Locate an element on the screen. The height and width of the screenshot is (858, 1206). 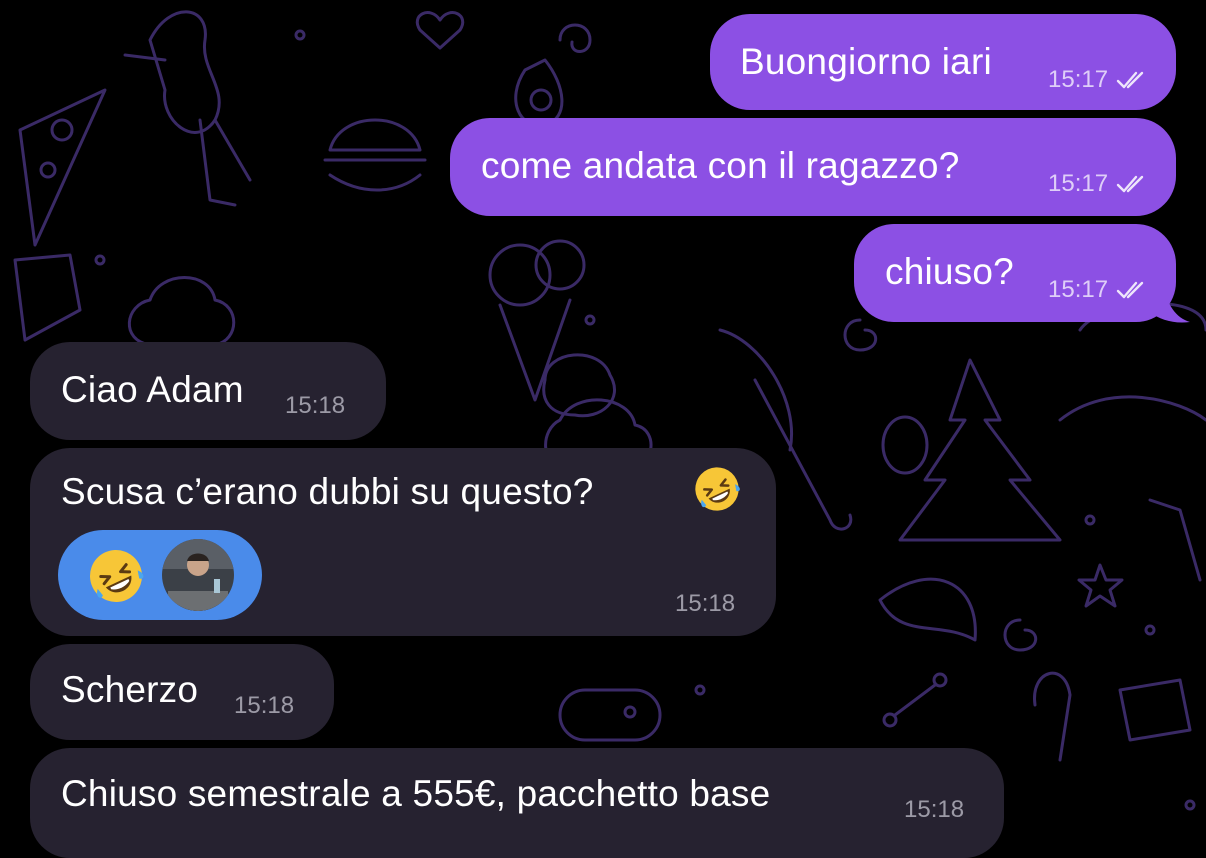
message-text: come andata con il ragazzo? is located at coordinates (720, 165).